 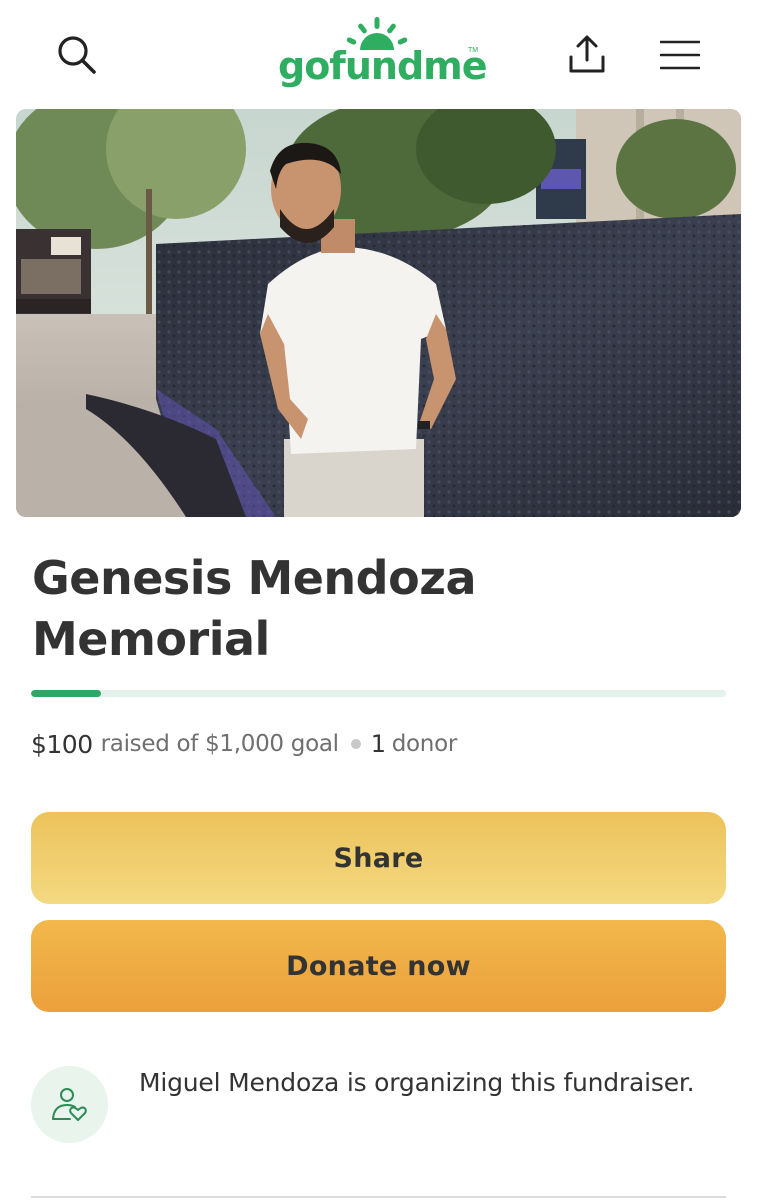 I want to click on search-button, so click(x=77, y=55).